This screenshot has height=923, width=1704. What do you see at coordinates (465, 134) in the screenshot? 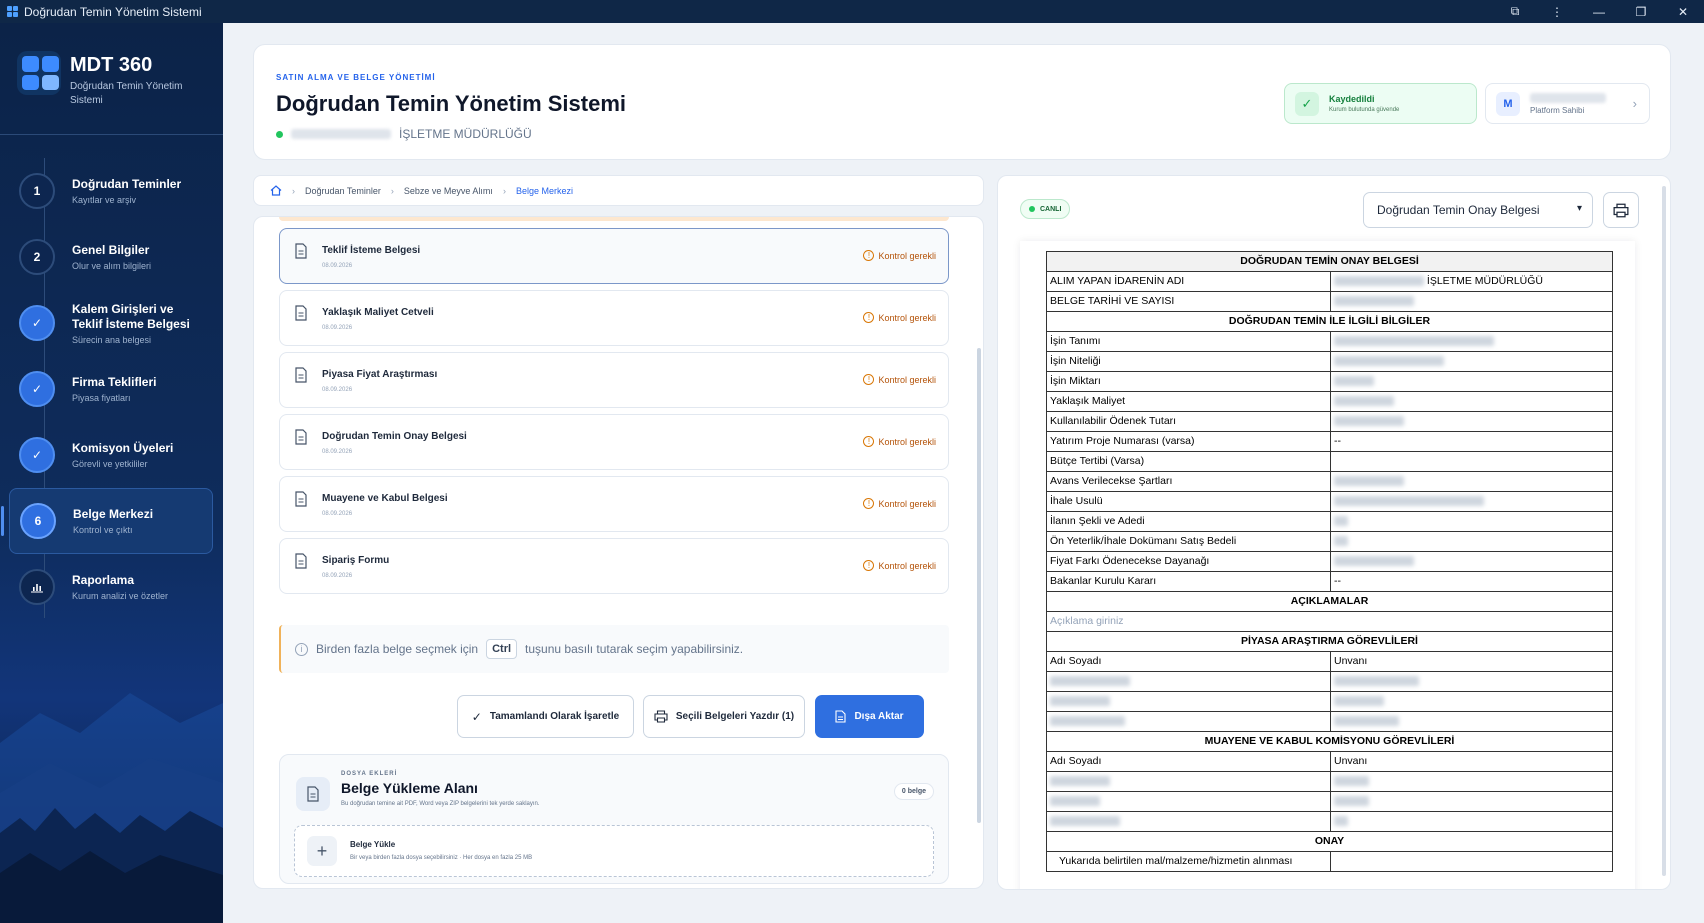
I see `org-name: İŞLETME MÜDÜRLÜĞÜ` at bounding box center [465, 134].